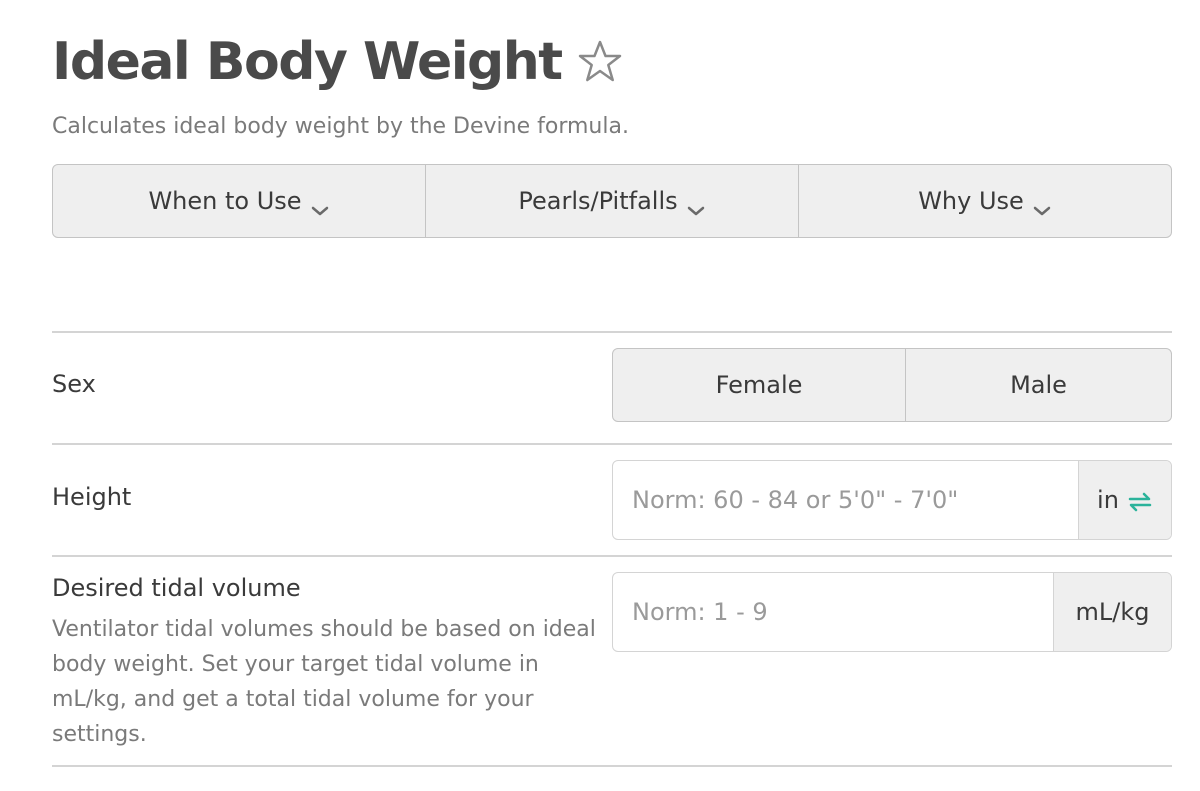 The width and height of the screenshot is (1200, 791). I want to click on swap-units-icon, so click(1140, 501).